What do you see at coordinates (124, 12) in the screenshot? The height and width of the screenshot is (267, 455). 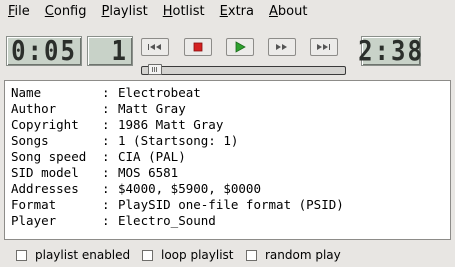 I see `menu-playlist: Playlist` at bounding box center [124, 12].